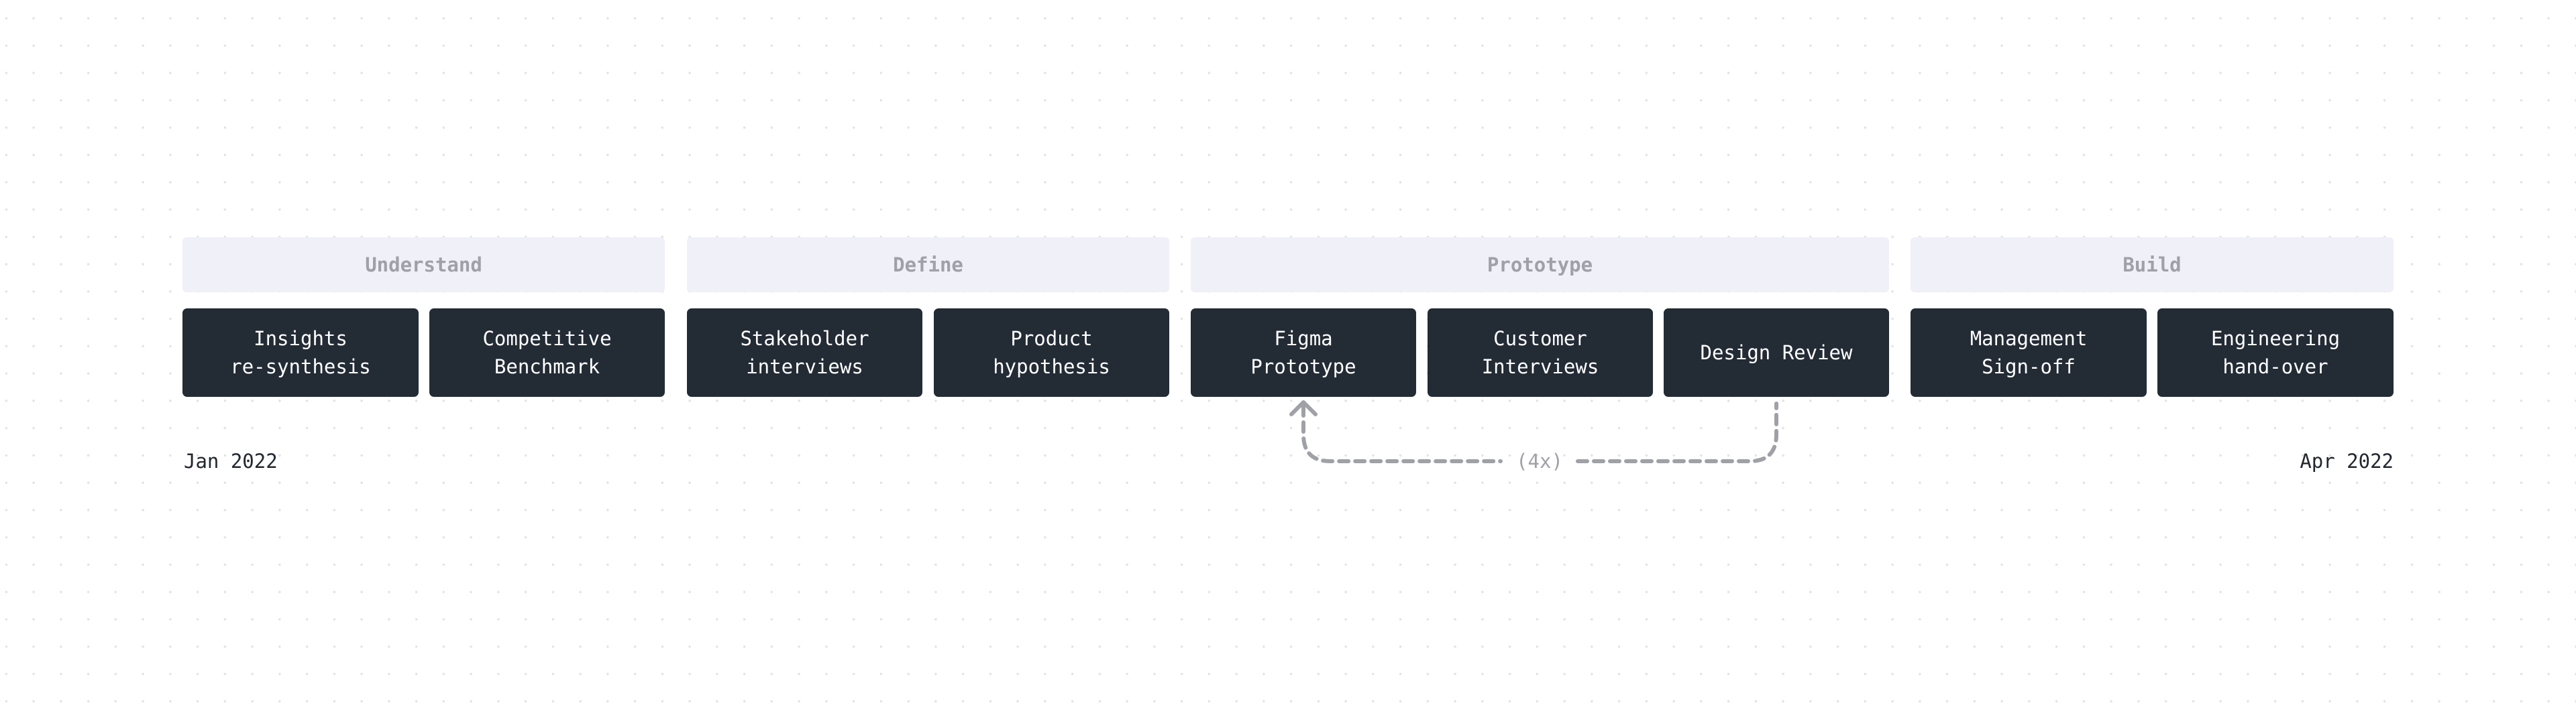 The height and width of the screenshot is (724, 2576). Describe the element at coordinates (928, 264) in the screenshot. I see `phase-header-define: Define` at that location.